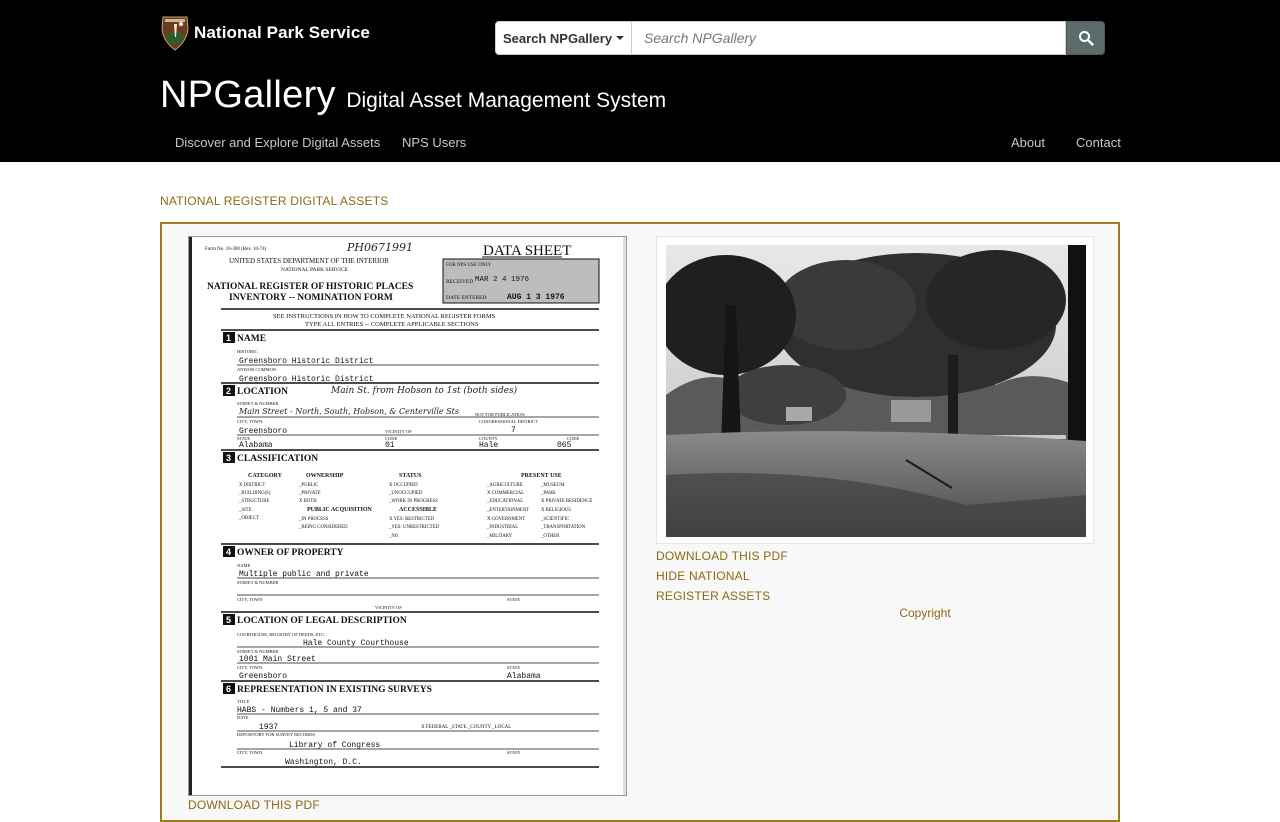 This screenshot has width=1280, height=822. Describe the element at coordinates (1098, 142) in the screenshot. I see `nav-contact: Contact` at that location.